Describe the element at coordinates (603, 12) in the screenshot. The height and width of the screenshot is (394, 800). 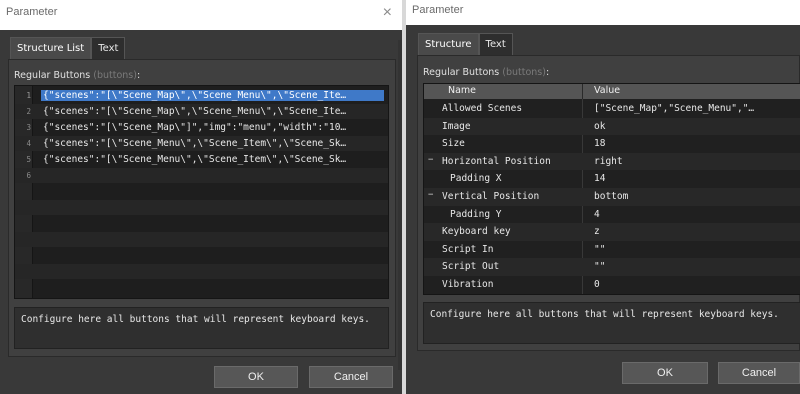
I see `title-bar: Parameter` at that location.